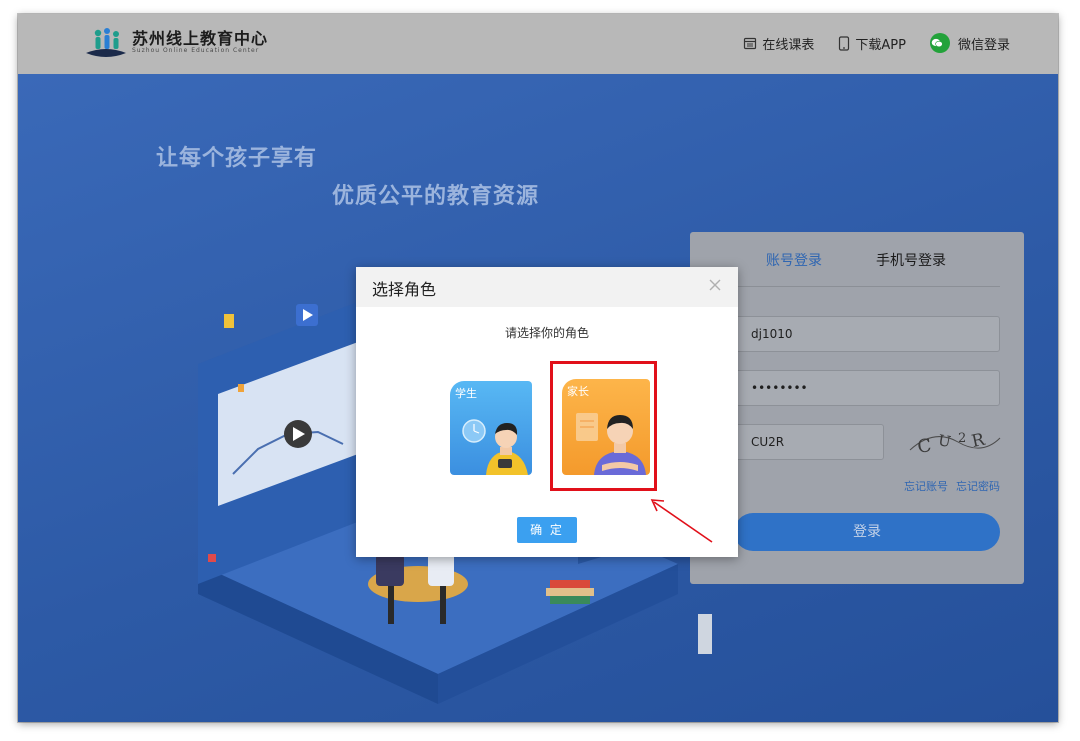  I want to click on nav-schedule: 在线课表, so click(778, 43).